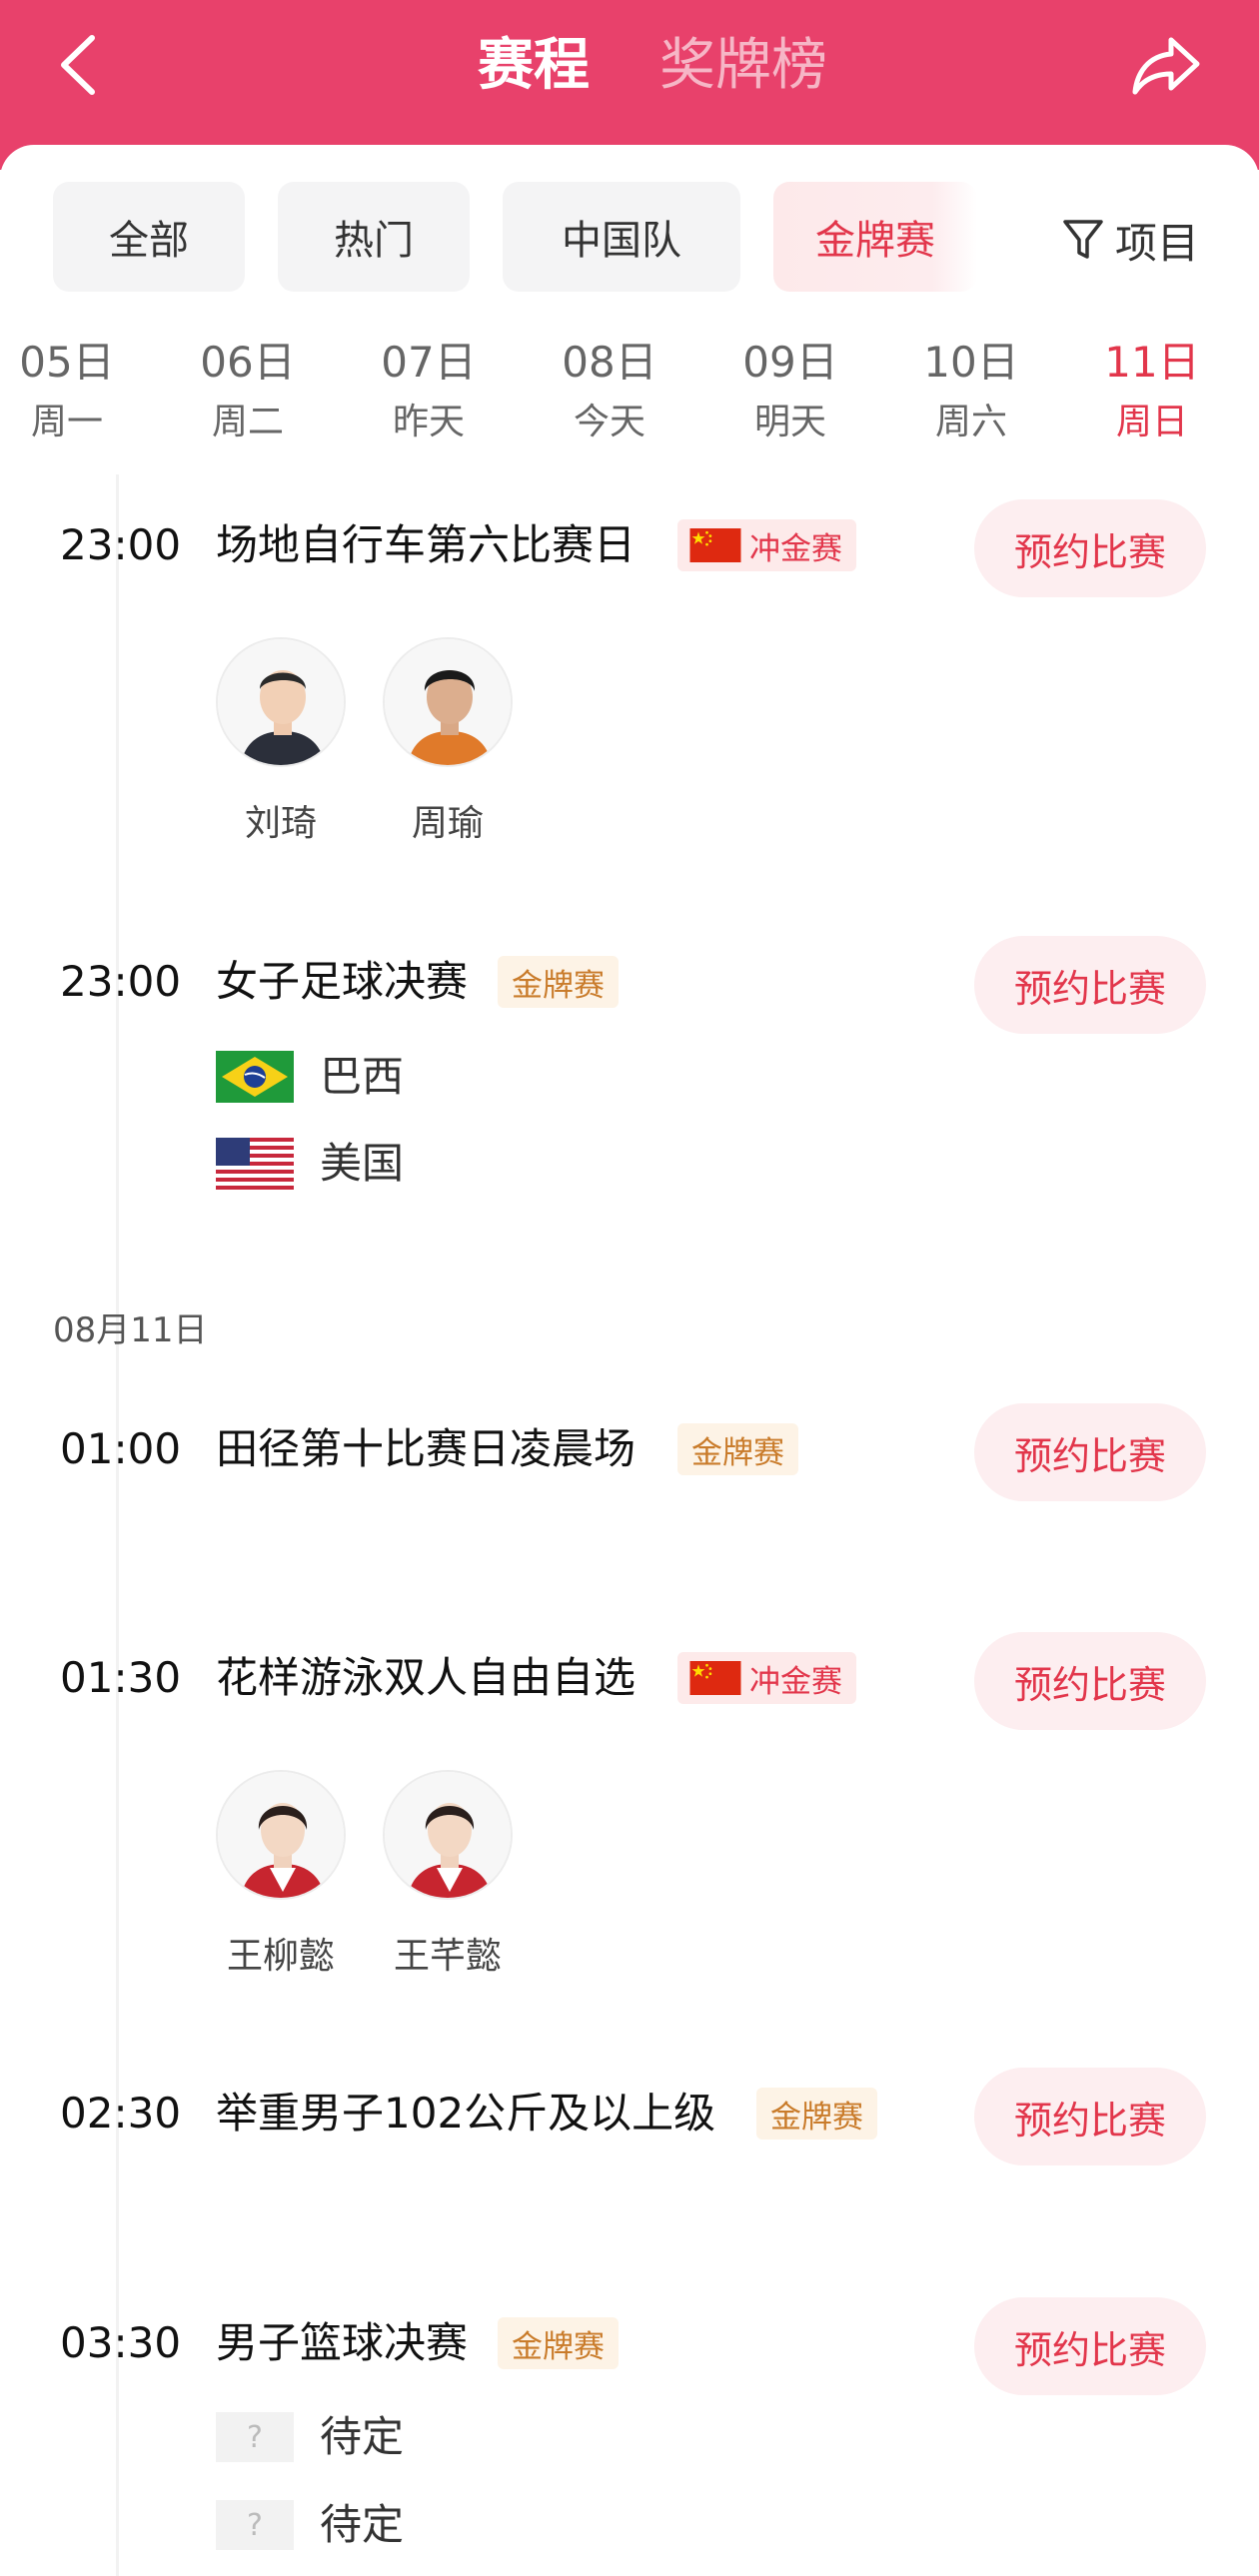 The height and width of the screenshot is (2576, 1259). What do you see at coordinates (68, 393) in the screenshot?
I see `date-item: 05日 周一` at bounding box center [68, 393].